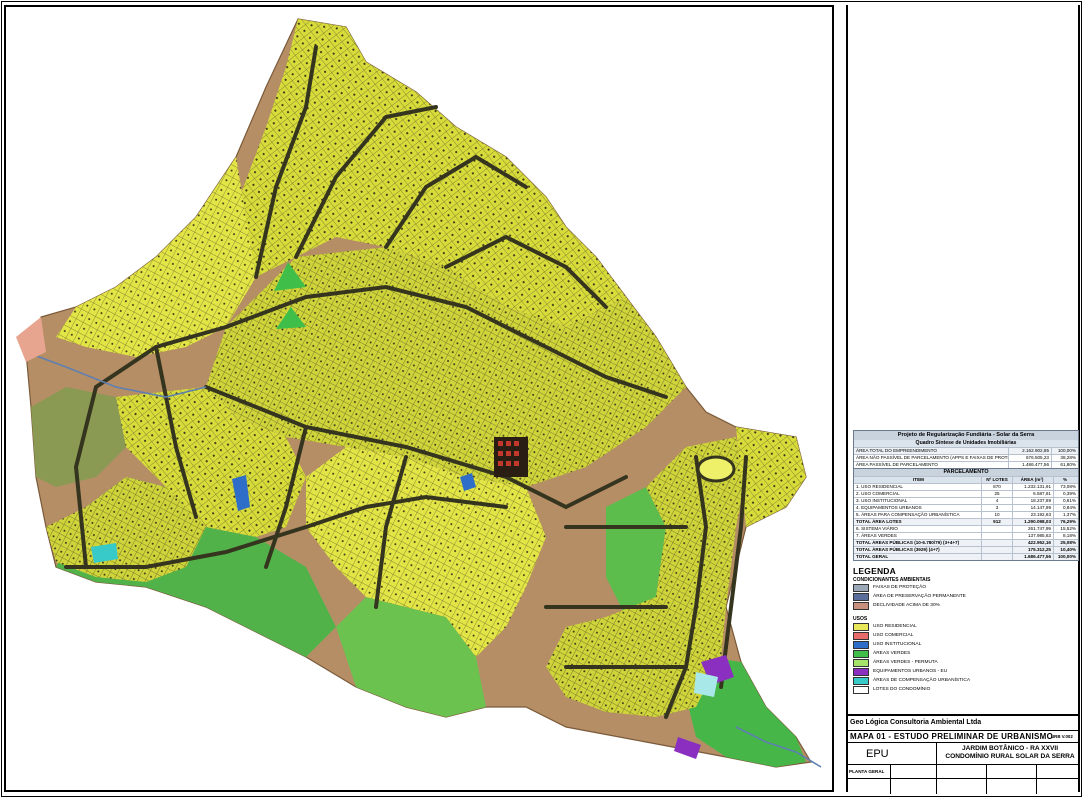  What do you see at coordinates (877, 528) in the screenshot?
I see `parcelamento-cell: 6. SISTEMA VIÁRIO` at bounding box center [877, 528].